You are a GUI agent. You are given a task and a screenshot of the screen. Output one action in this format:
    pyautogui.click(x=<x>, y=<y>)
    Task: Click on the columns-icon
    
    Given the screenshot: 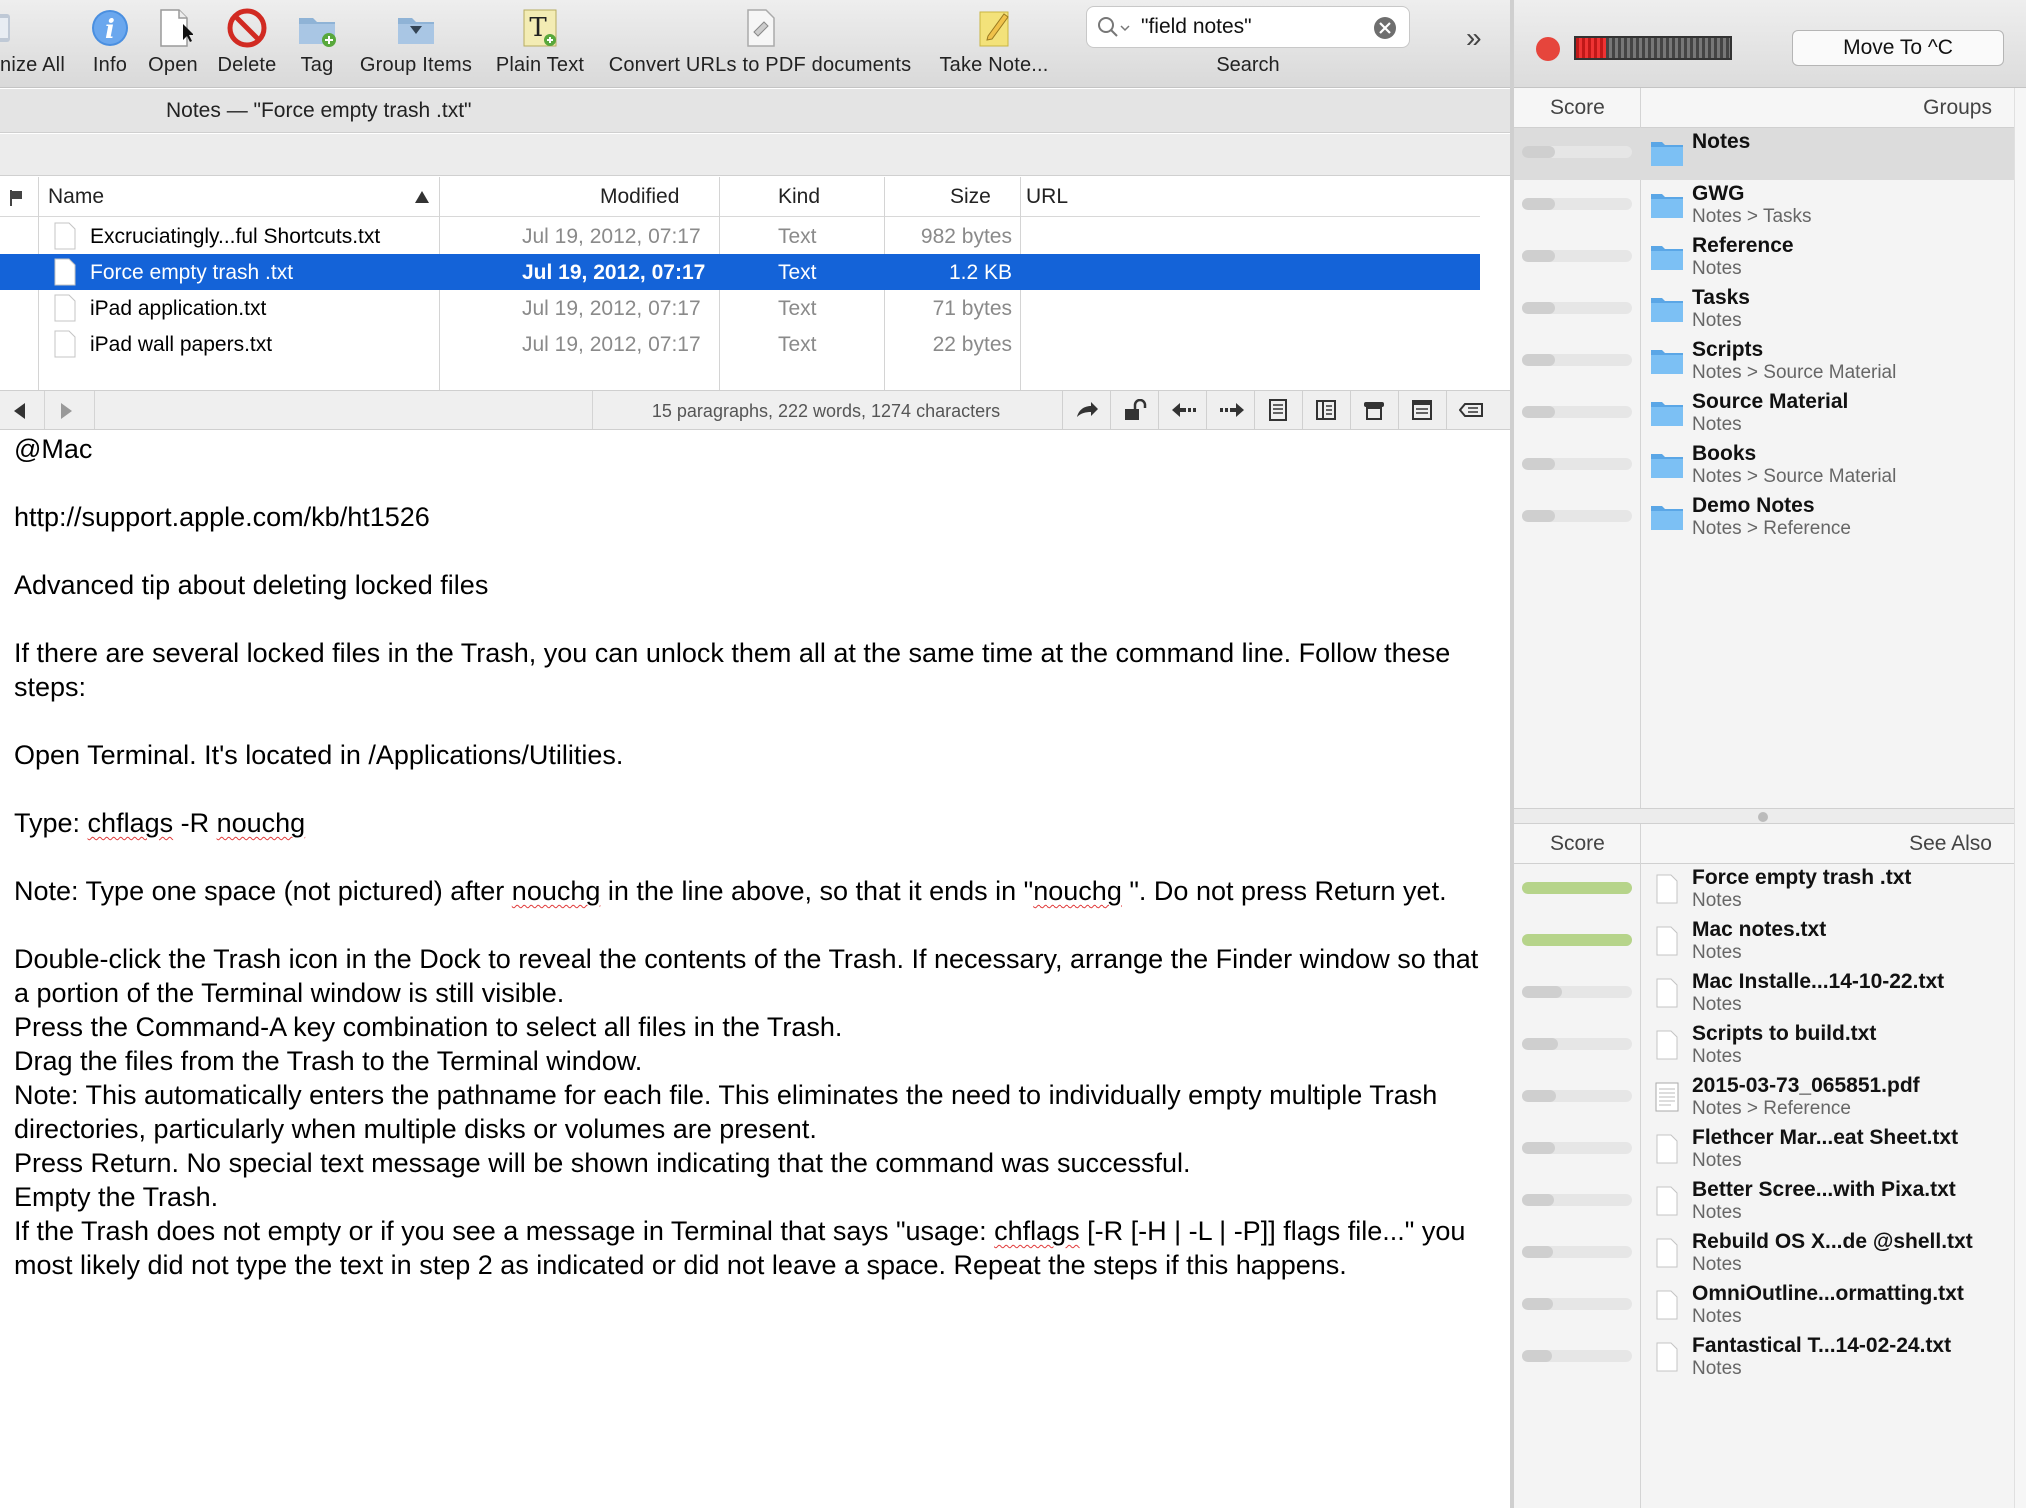 What is the action you would take?
    pyautogui.click(x=1326, y=410)
    